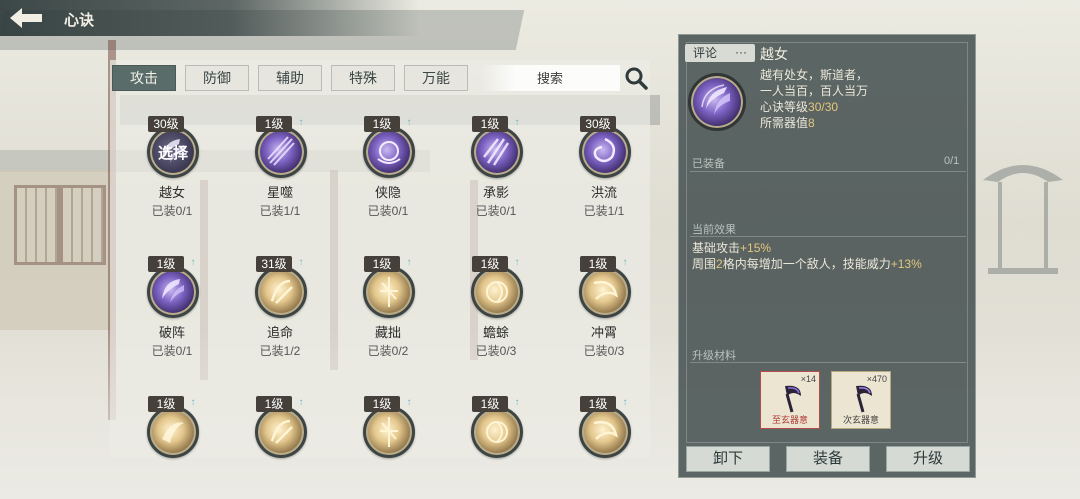  Describe the element at coordinates (363, 78) in the screenshot. I see `tab-special: 特殊` at that location.